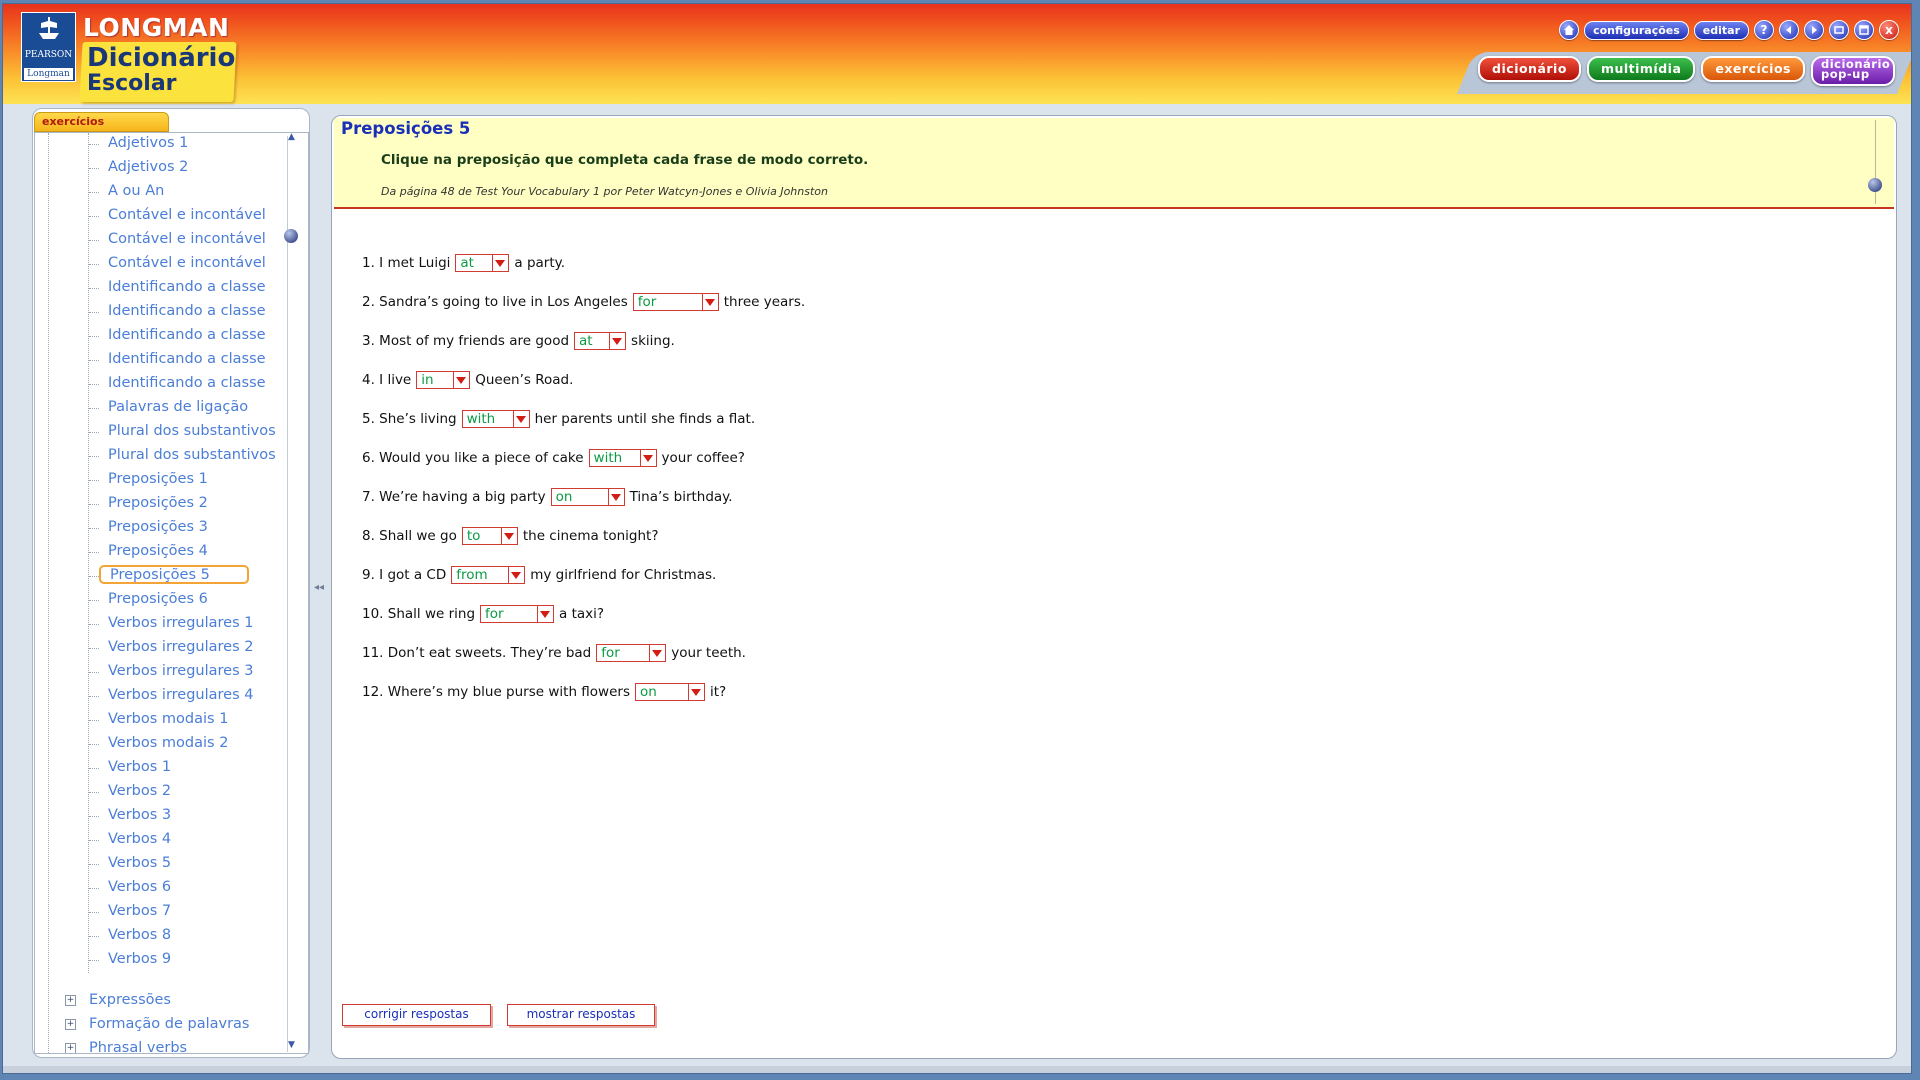  What do you see at coordinates (466, 341) in the screenshot?
I see `question-text-before: 3. Most of my friends are good` at bounding box center [466, 341].